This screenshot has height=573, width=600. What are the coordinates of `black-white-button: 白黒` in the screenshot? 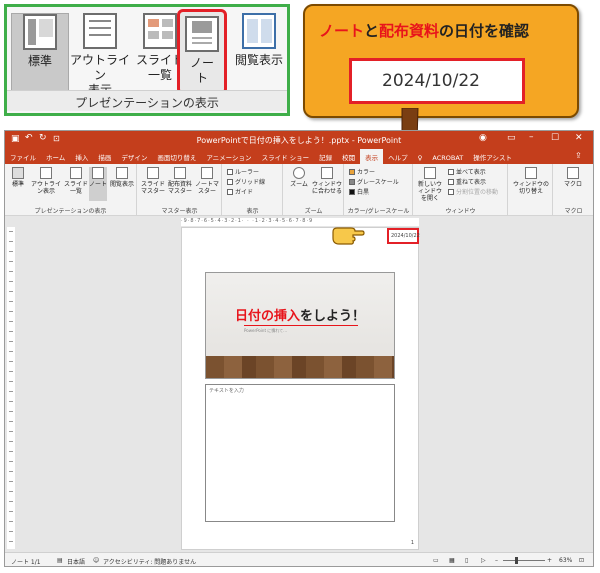 It's located at (359, 191).